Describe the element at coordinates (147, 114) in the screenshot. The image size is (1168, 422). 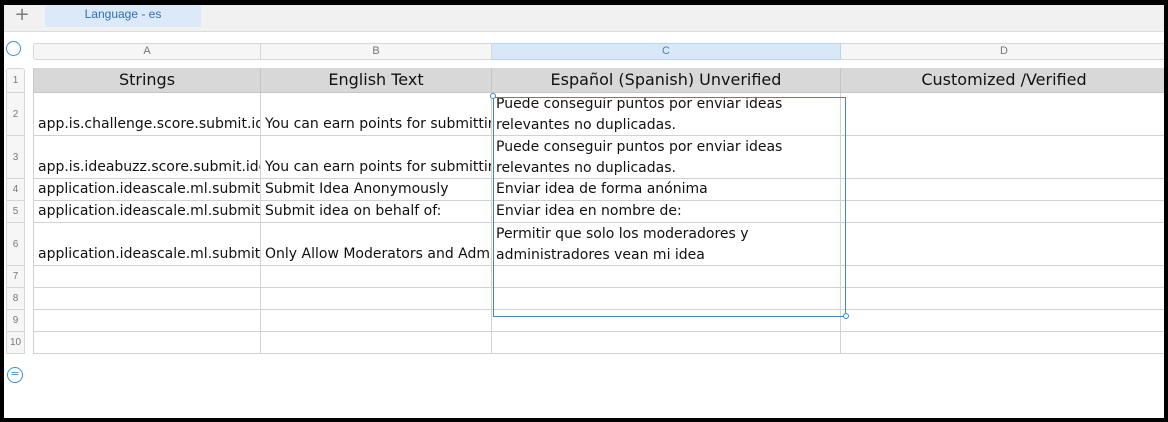
I see `table-cell: app.is.challenge.score.submit.idea` at that location.